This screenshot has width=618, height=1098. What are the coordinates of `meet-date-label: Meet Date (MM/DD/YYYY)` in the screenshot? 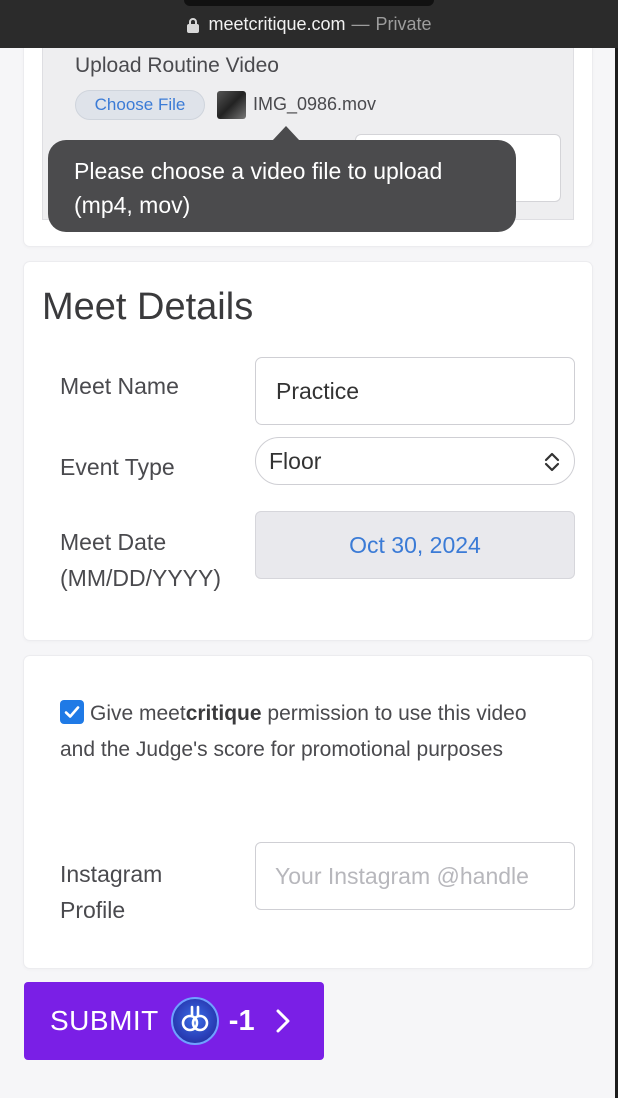 It's located at (140, 560).